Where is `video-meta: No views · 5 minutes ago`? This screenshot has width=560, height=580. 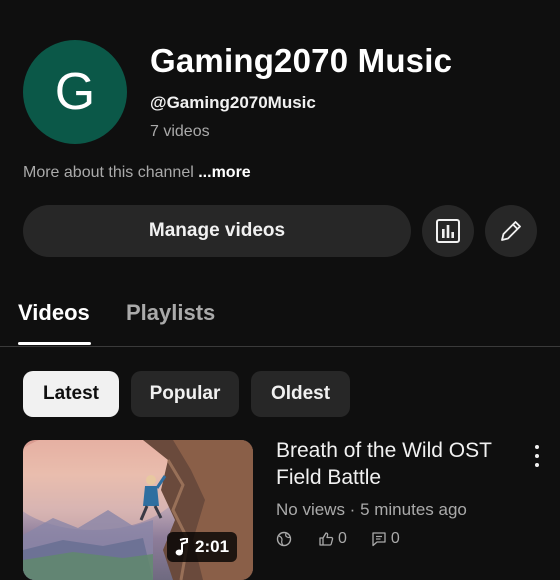
video-meta: No views · 5 minutes ago is located at coordinates (371, 509).